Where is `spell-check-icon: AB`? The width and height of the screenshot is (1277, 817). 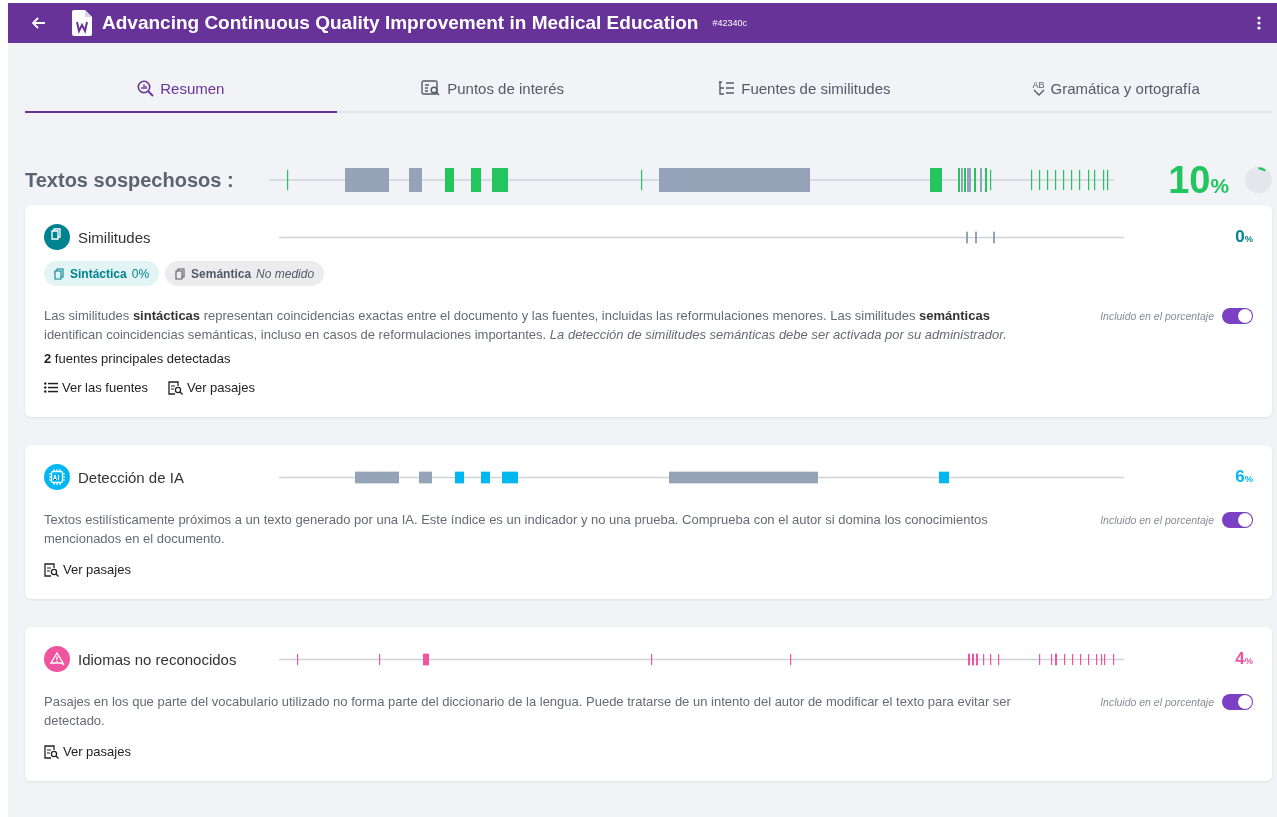
spell-check-icon: AB is located at coordinates (1038, 88).